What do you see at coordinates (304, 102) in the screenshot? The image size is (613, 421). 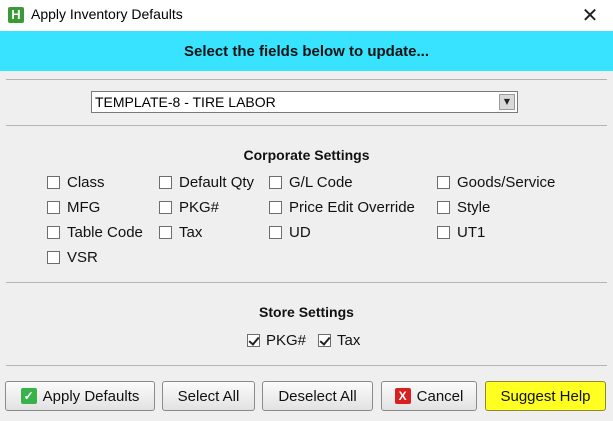 I see `template-dropdown: TEMPLATE-8 - TIRE LABOR ▼` at bounding box center [304, 102].